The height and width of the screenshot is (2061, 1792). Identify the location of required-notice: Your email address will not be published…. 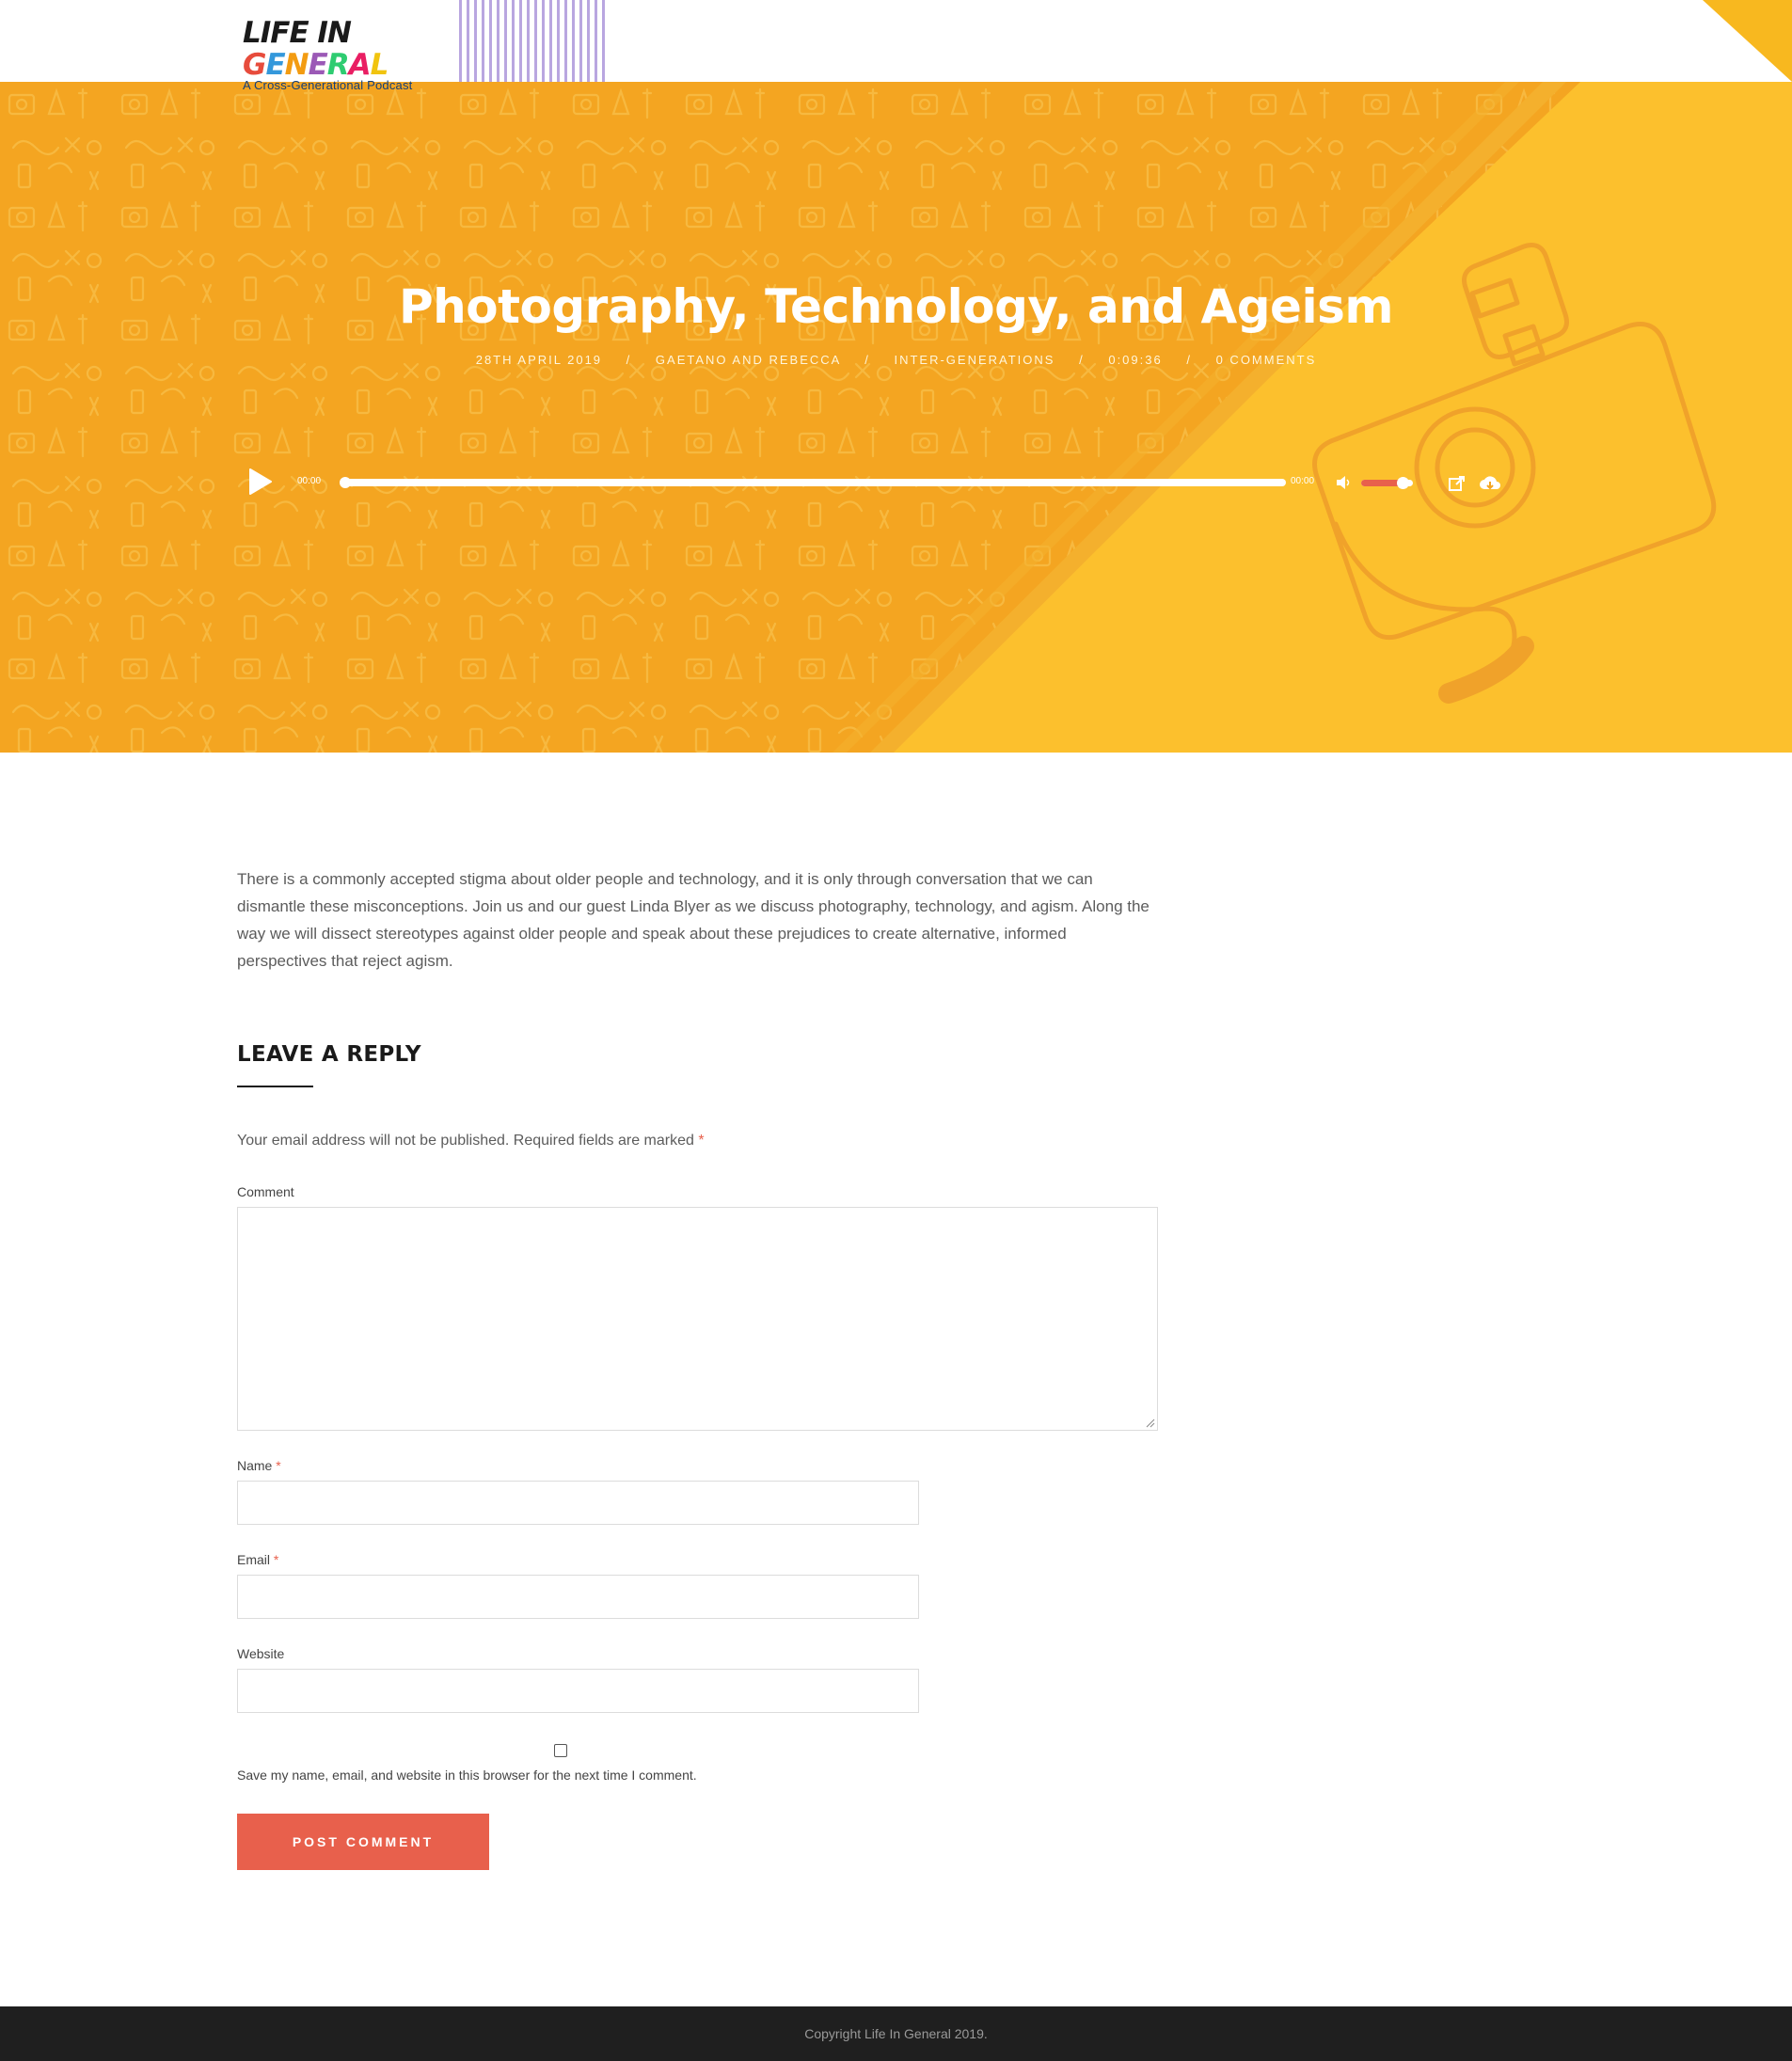
(471, 1141).